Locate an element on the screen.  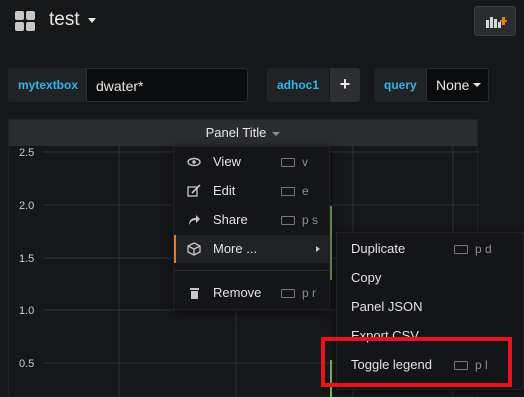
query-select: None is located at coordinates (457, 85).